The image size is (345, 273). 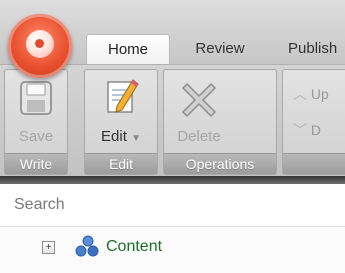 What do you see at coordinates (87, 246) in the screenshot?
I see `content-tree-icon` at bounding box center [87, 246].